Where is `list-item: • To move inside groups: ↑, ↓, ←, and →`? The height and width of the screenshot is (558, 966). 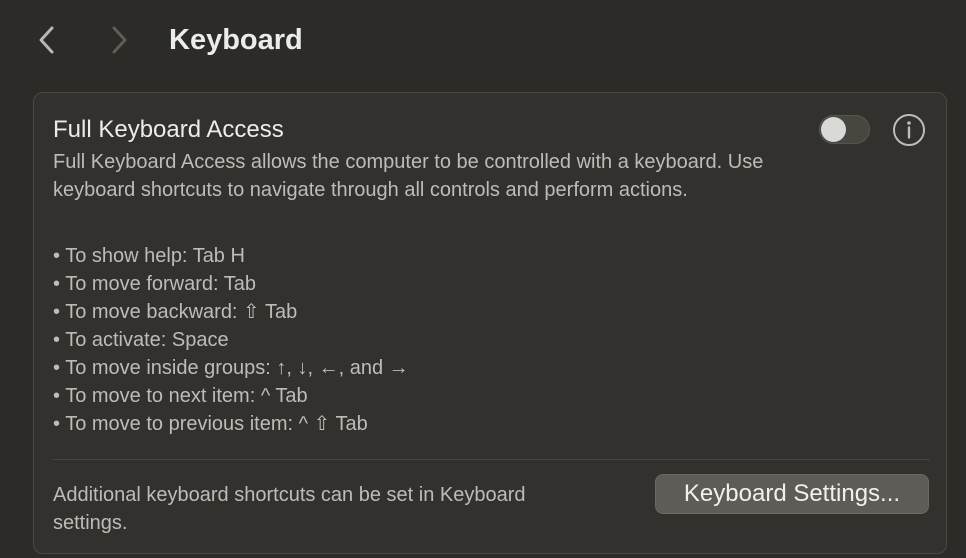 list-item: • To move inside groups: ↑, ↓, ←, and → is located at coordinates (231, 368).